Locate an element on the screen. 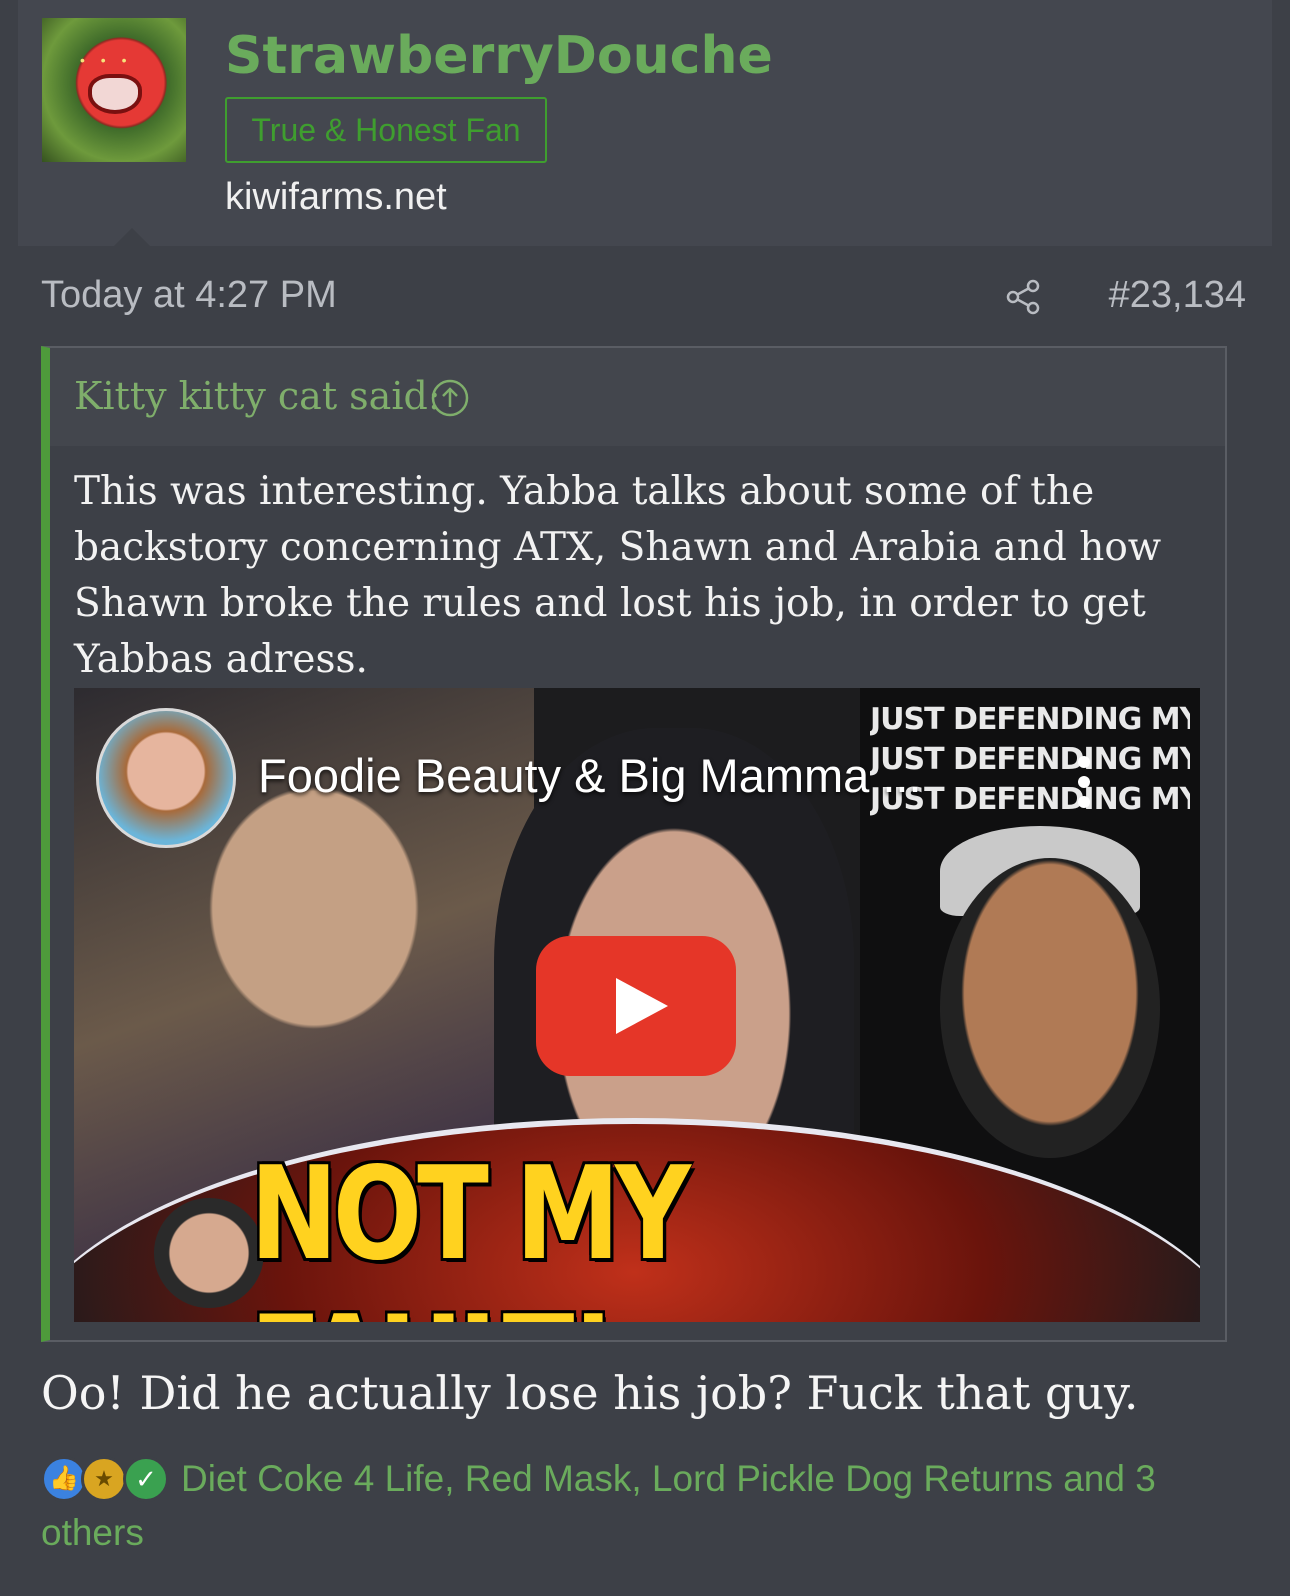  play-button is located at coordinates (636, 1006).